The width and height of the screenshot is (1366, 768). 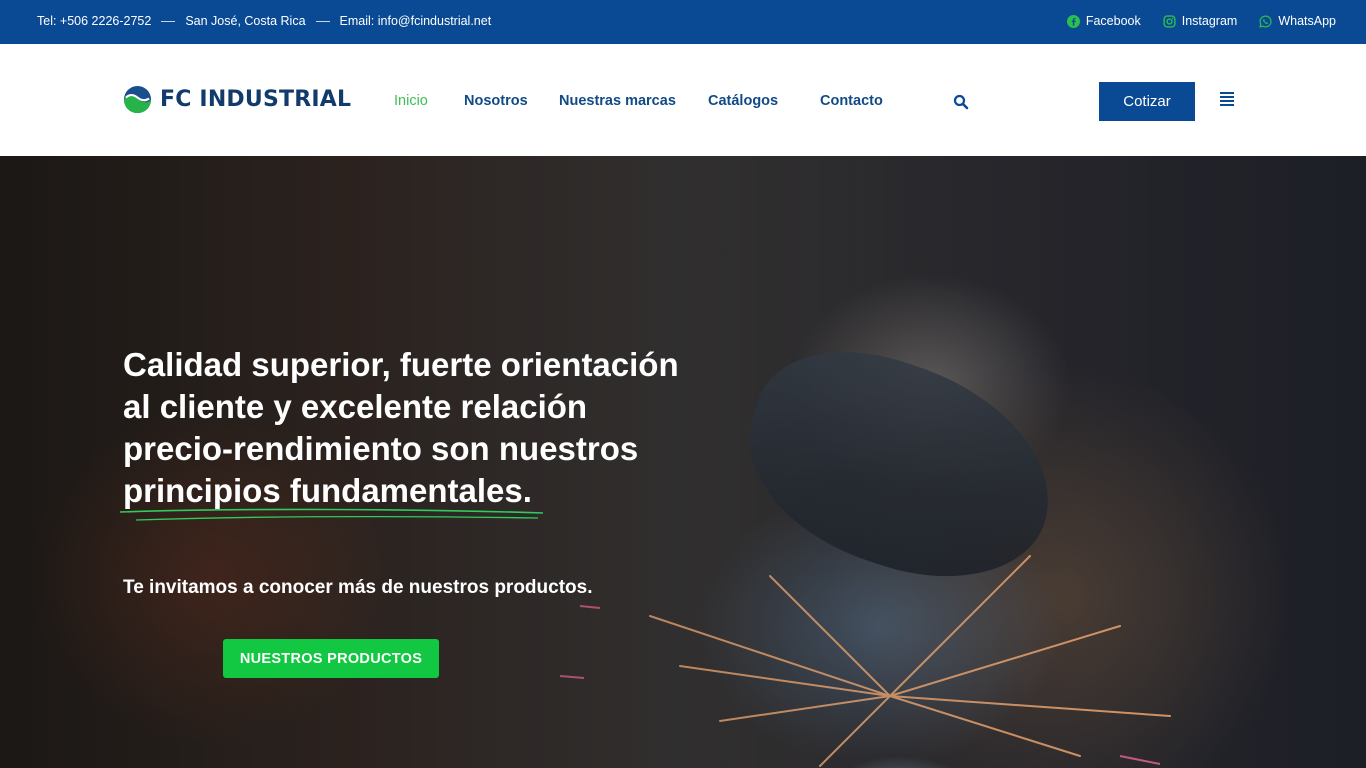 What do you see at coordinates (1147, 101) in the screenshot?
I see `cotizar-button: Cotizar` at bounding box center [1147, 101].